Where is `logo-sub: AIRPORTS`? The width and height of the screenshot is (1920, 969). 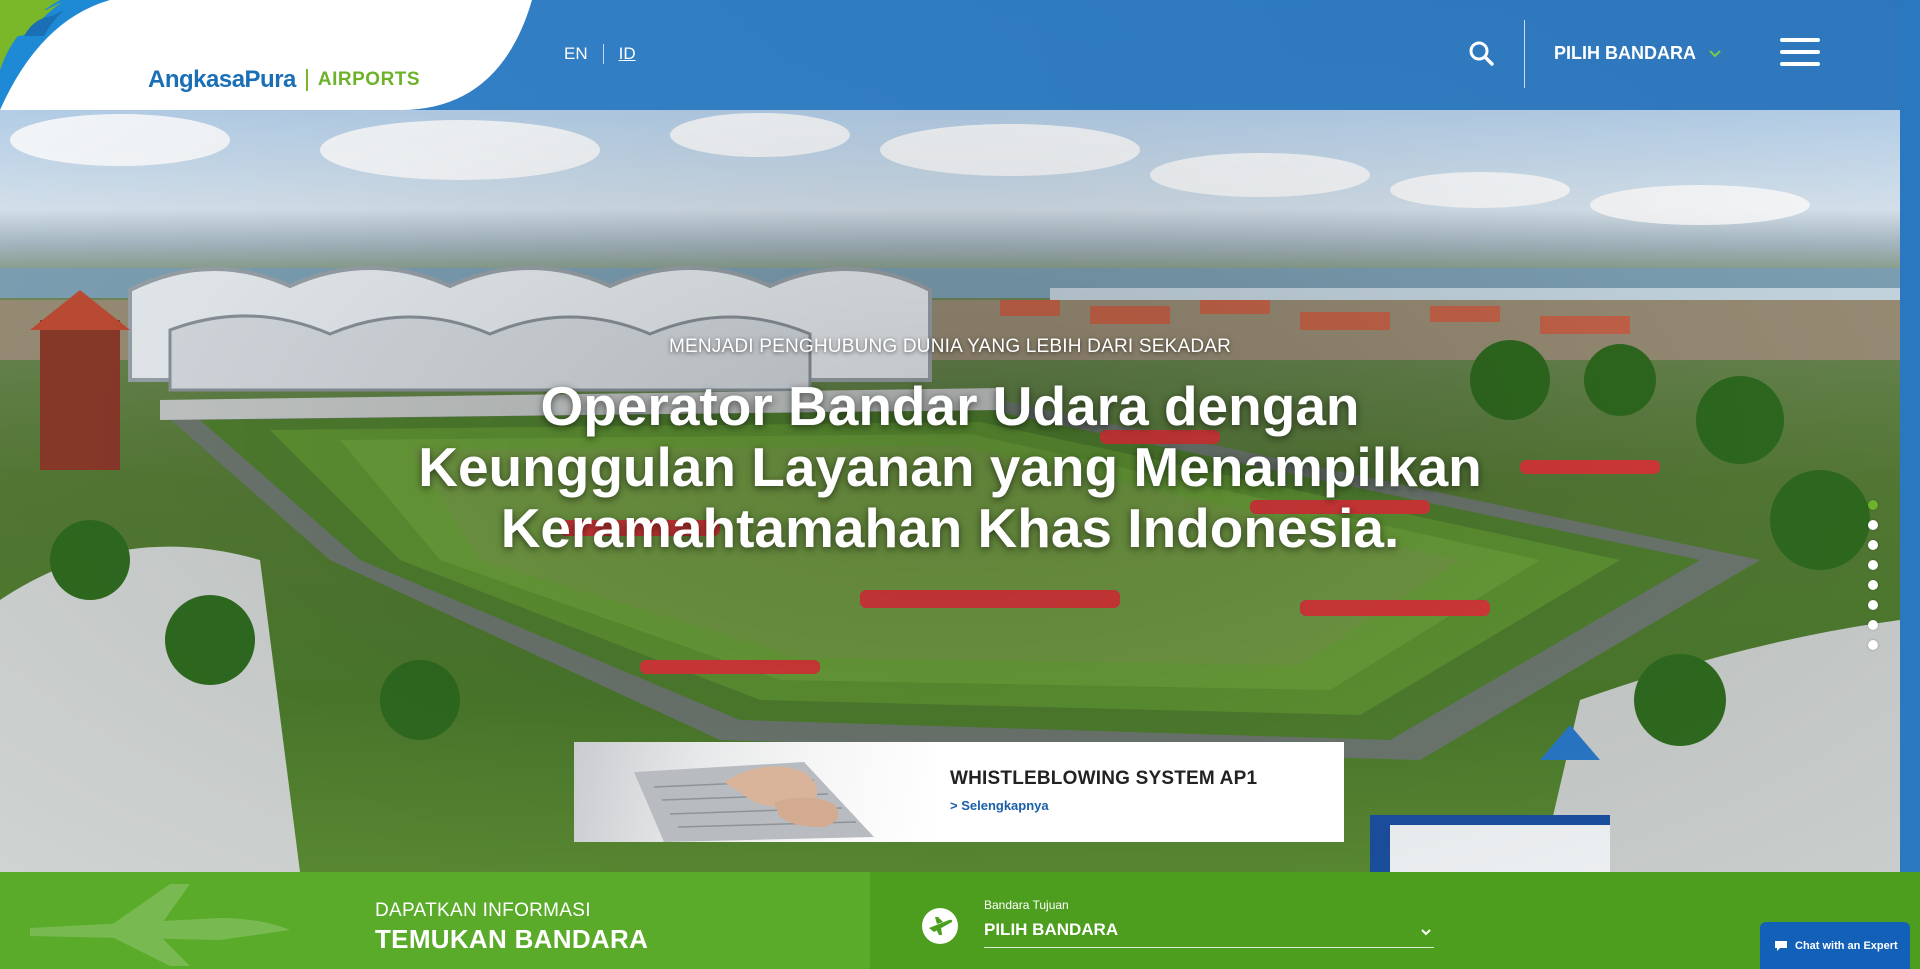 logo-sub: AIRPORTS is located at coordinates (369, 79).